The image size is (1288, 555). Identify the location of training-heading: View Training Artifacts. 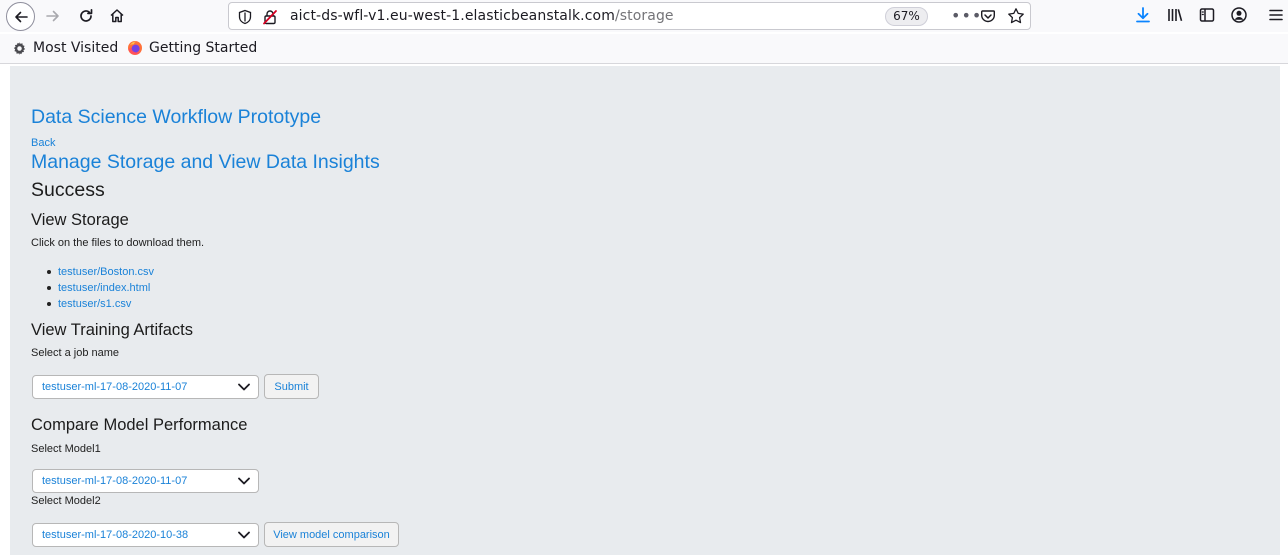
(112, 330).